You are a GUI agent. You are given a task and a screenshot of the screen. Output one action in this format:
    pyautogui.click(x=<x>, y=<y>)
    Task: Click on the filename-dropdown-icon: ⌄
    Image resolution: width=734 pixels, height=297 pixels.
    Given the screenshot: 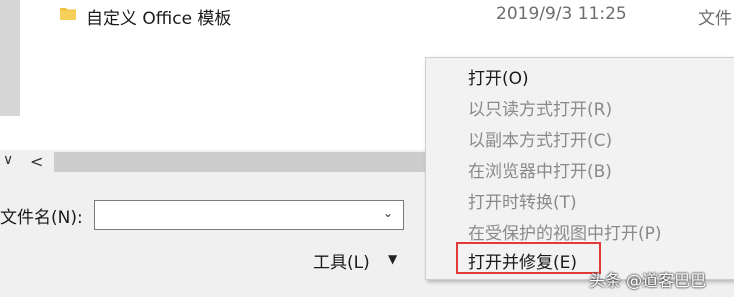 What is the action you would take?
    pyautogui.click(x=388, y=213)
    